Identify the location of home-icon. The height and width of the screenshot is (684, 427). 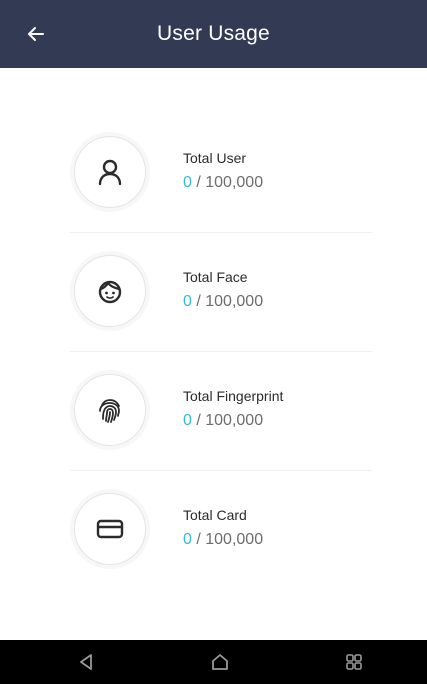
(220, 662).